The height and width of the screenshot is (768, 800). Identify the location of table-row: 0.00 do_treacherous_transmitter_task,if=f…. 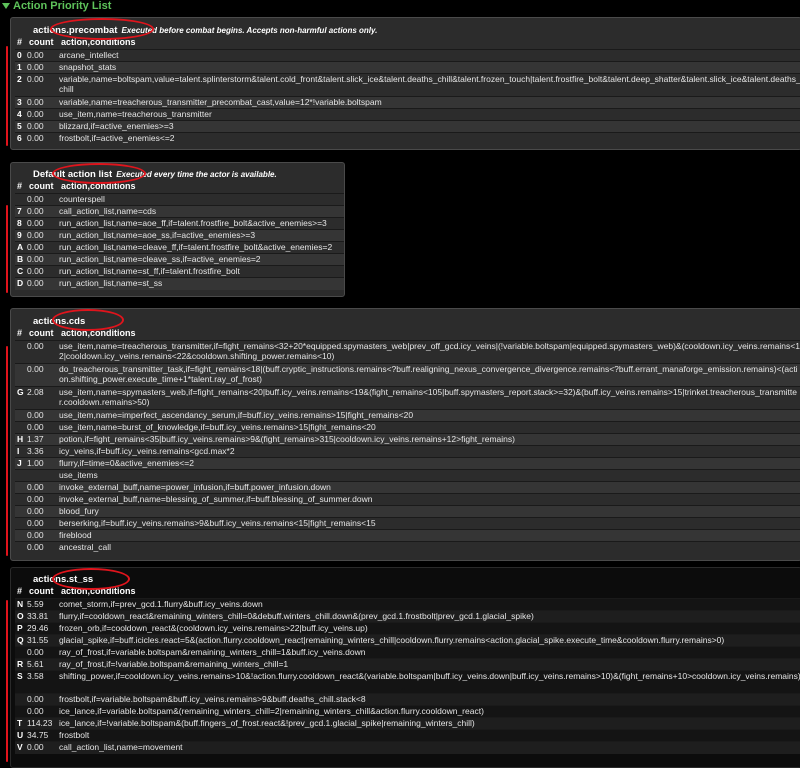
(407, 375).